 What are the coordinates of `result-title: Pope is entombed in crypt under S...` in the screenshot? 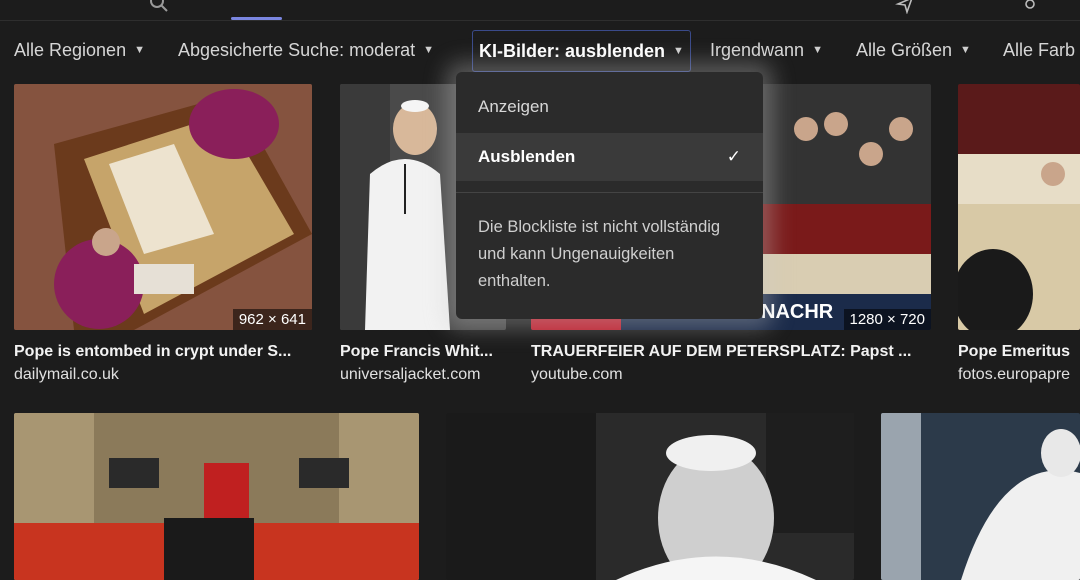 It's located at (152, 352).